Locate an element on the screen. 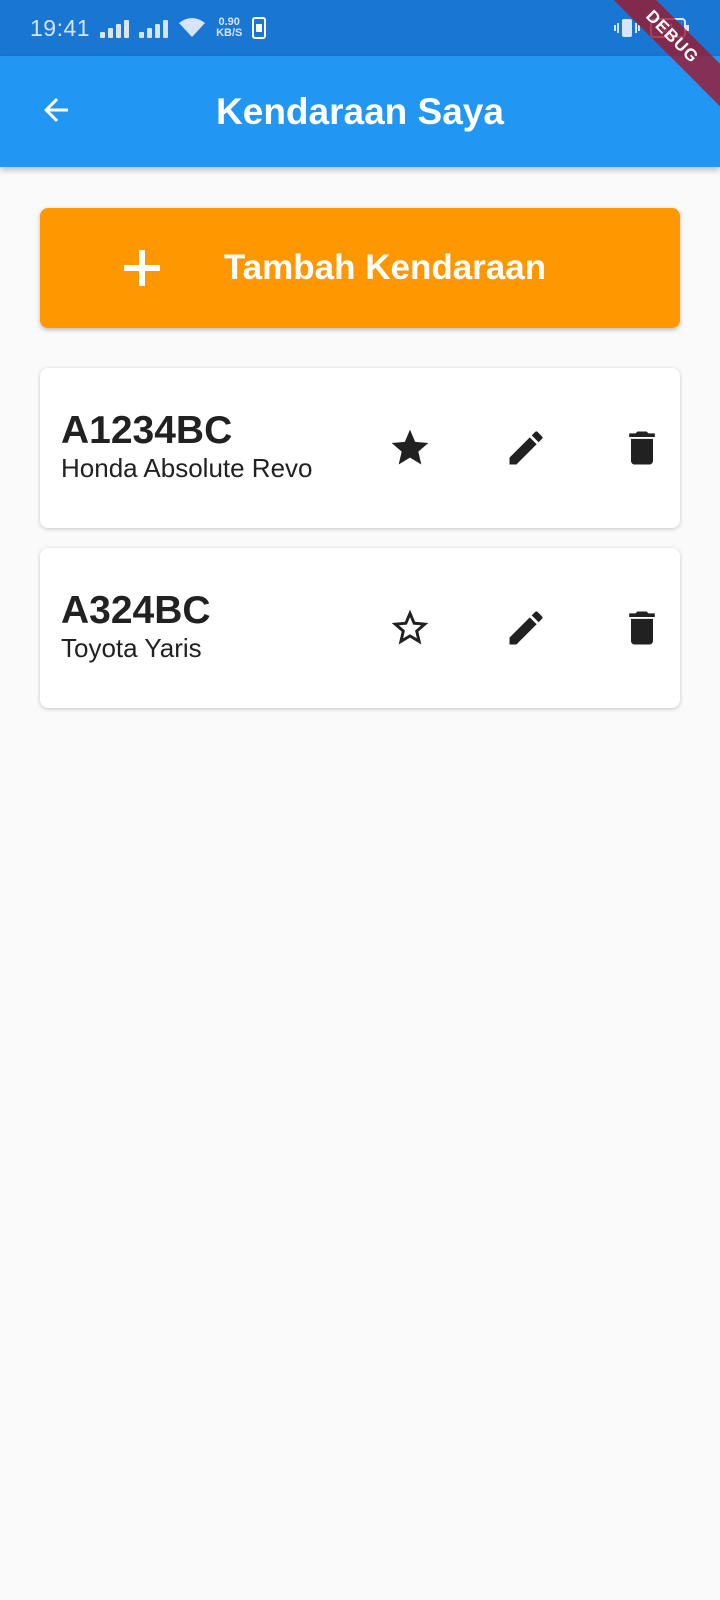 This screenshot has width=720, height=1600. vehicle-model: Honda Absolute Revo is located at coordinates (187, 468).